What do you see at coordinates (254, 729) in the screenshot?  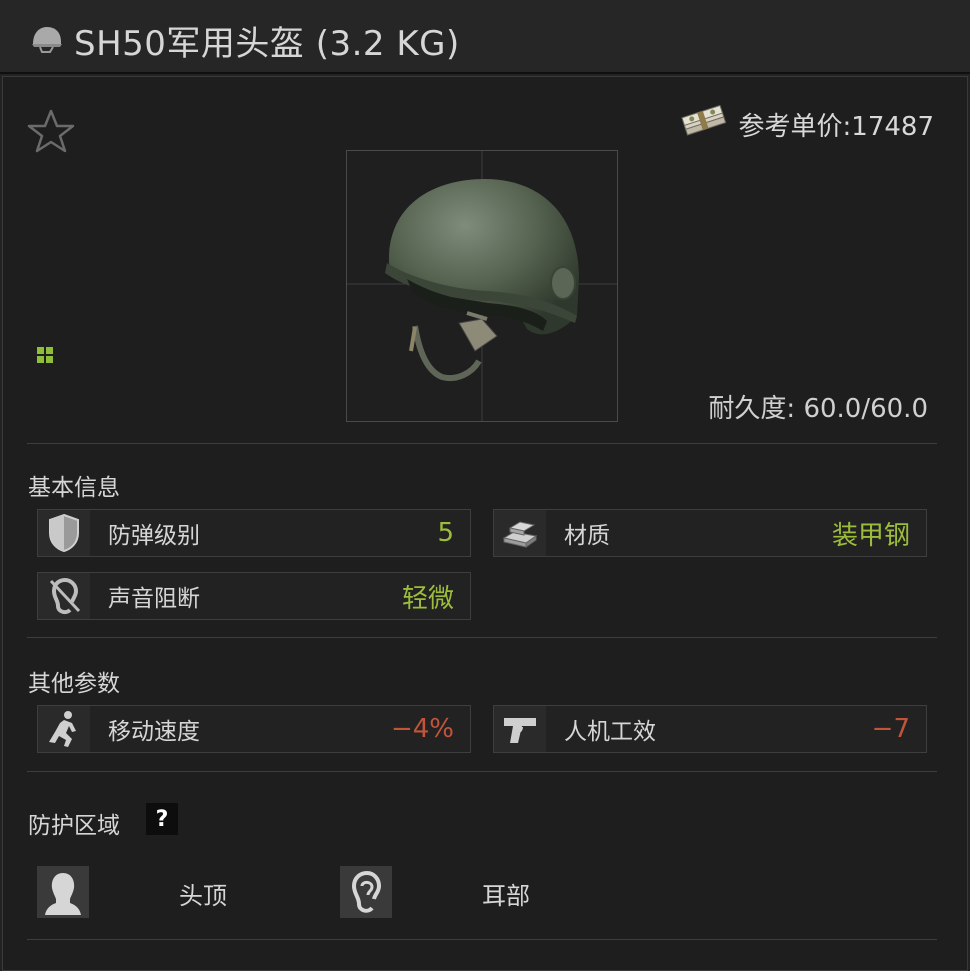 I see `stat-movement-speed: 移动速度 −4%` at bounding box center [254, 729].